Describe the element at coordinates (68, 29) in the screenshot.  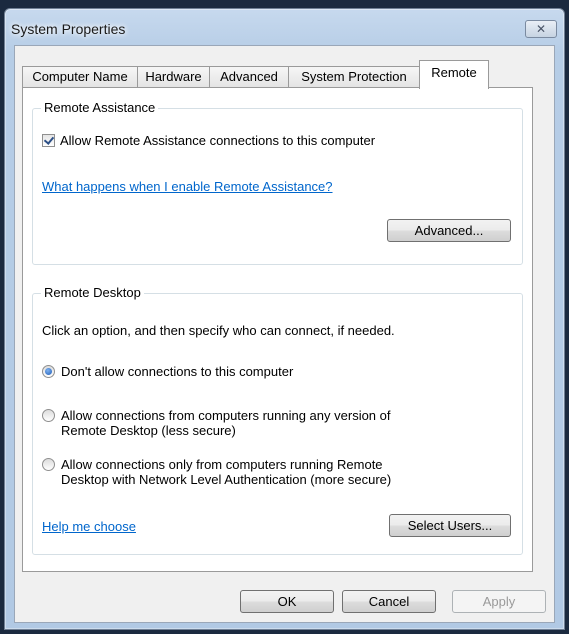
I see `window-title: System Properties` at that location.